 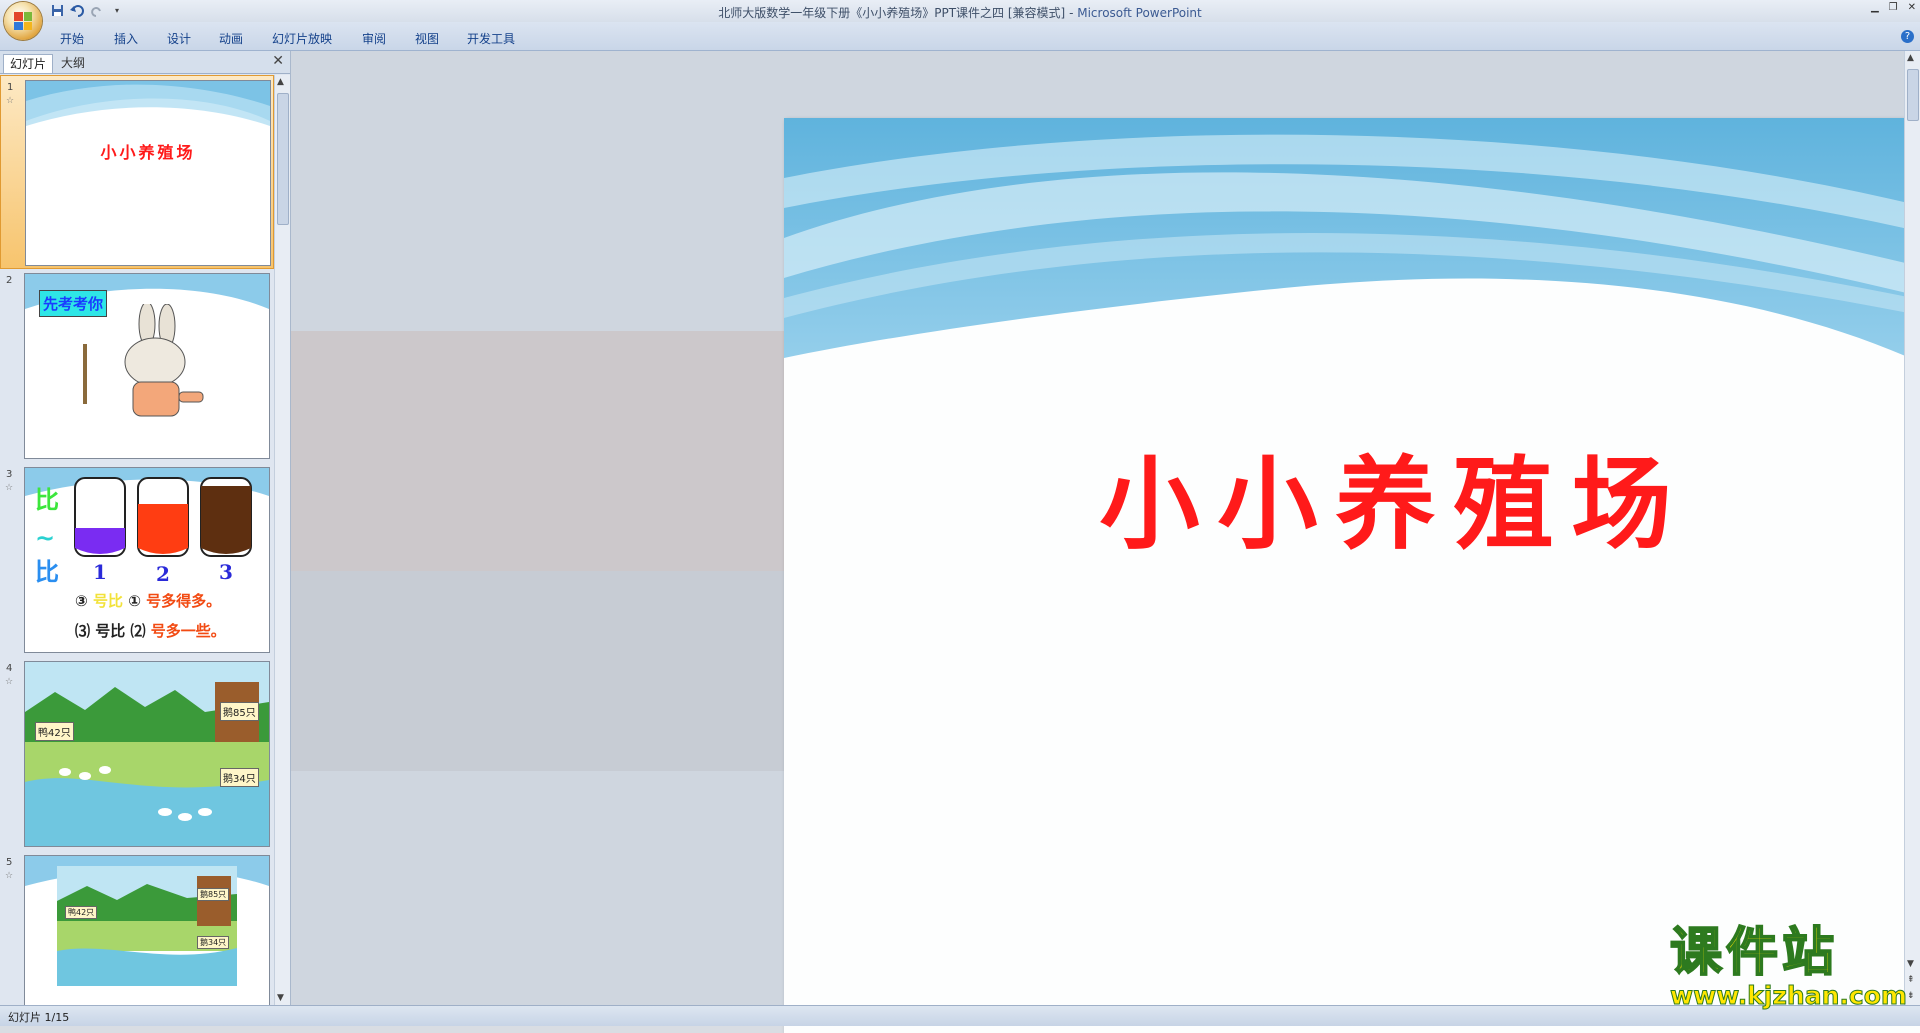 I want to click on thumbnail-row: 4 ☆ 鸭42只 鹅85只 鹅34只, so click(x=137, y=754).